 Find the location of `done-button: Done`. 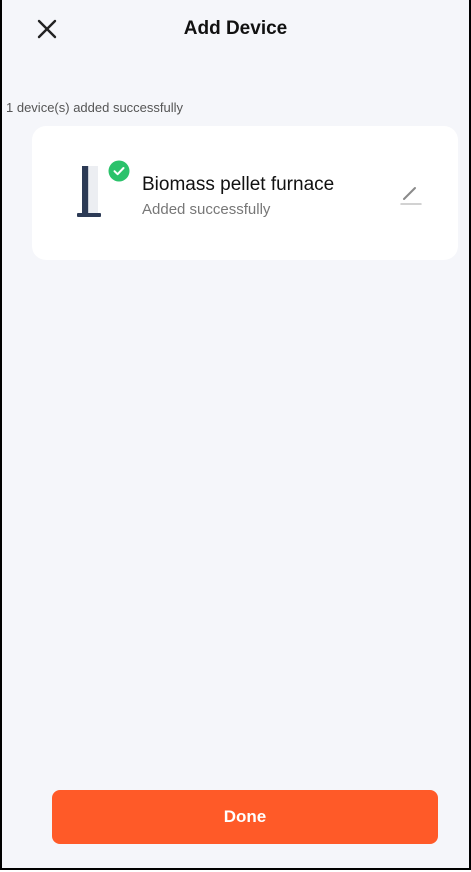

done-button: Done is located at coordinates (245, 817).